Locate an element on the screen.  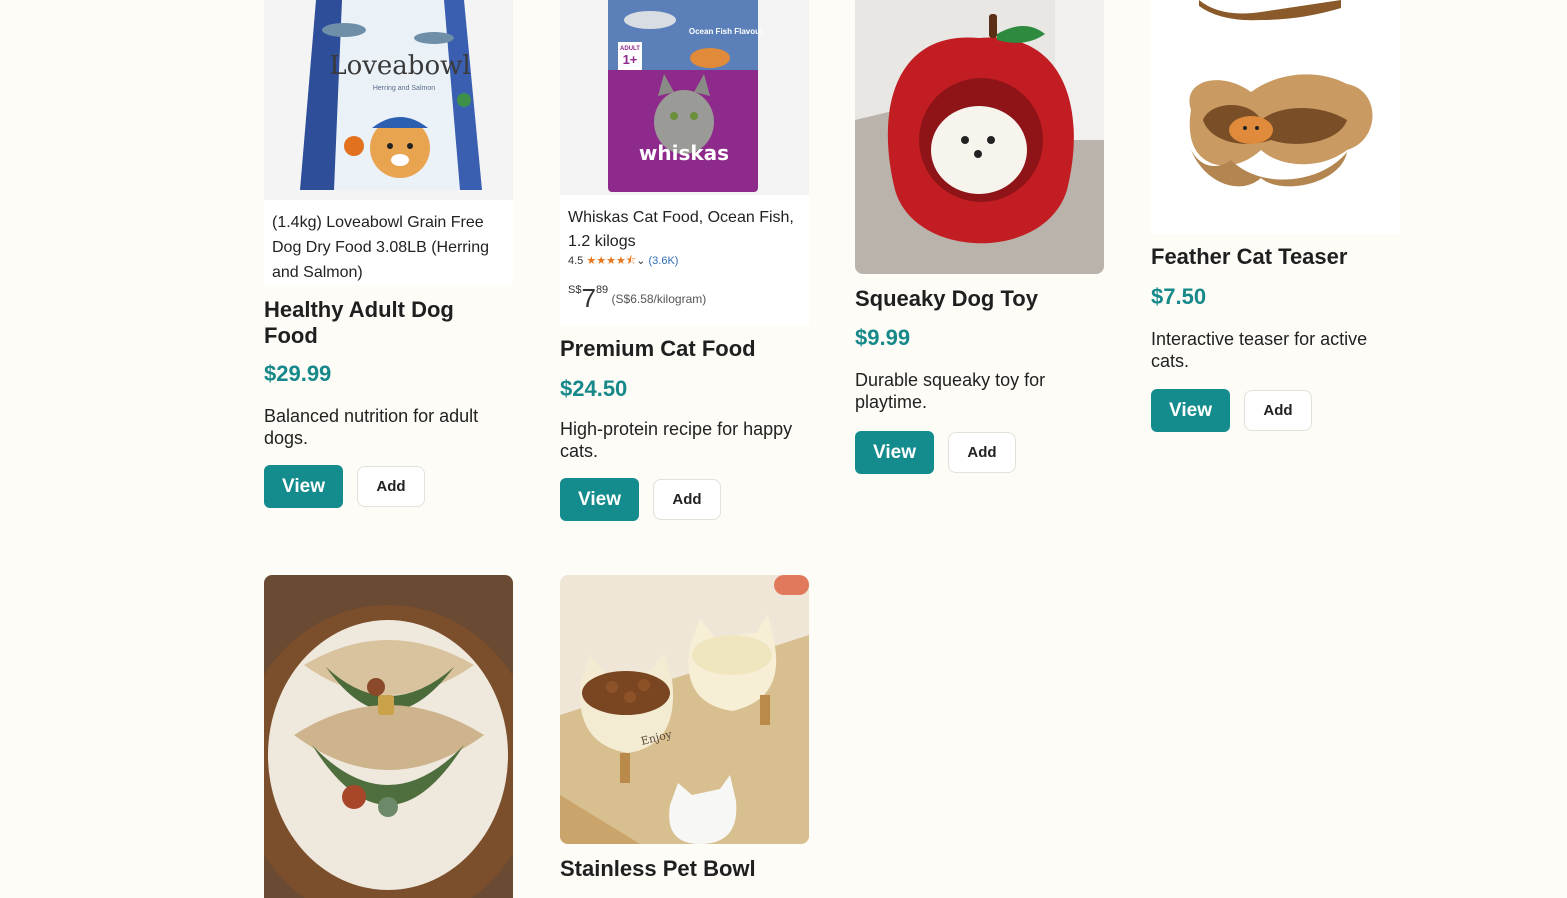
product-title: Healthy Adult Dog Food is located at coordinates (388, 323).